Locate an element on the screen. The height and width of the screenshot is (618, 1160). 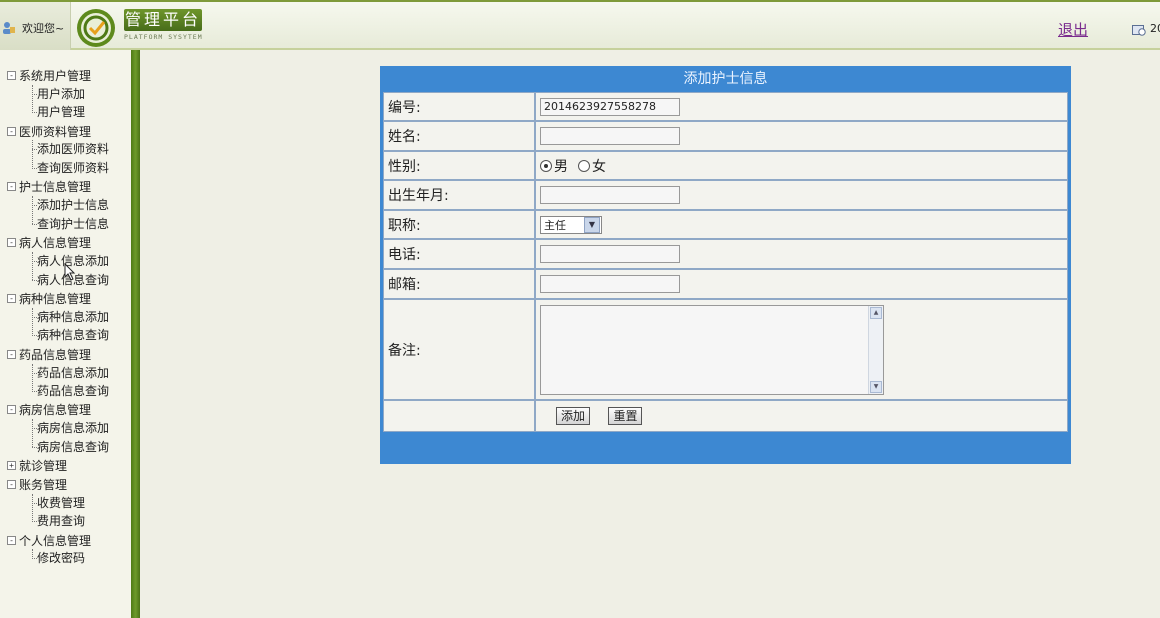
header-user-strip: 欢迎您~ is located at coordinates (35, 26).